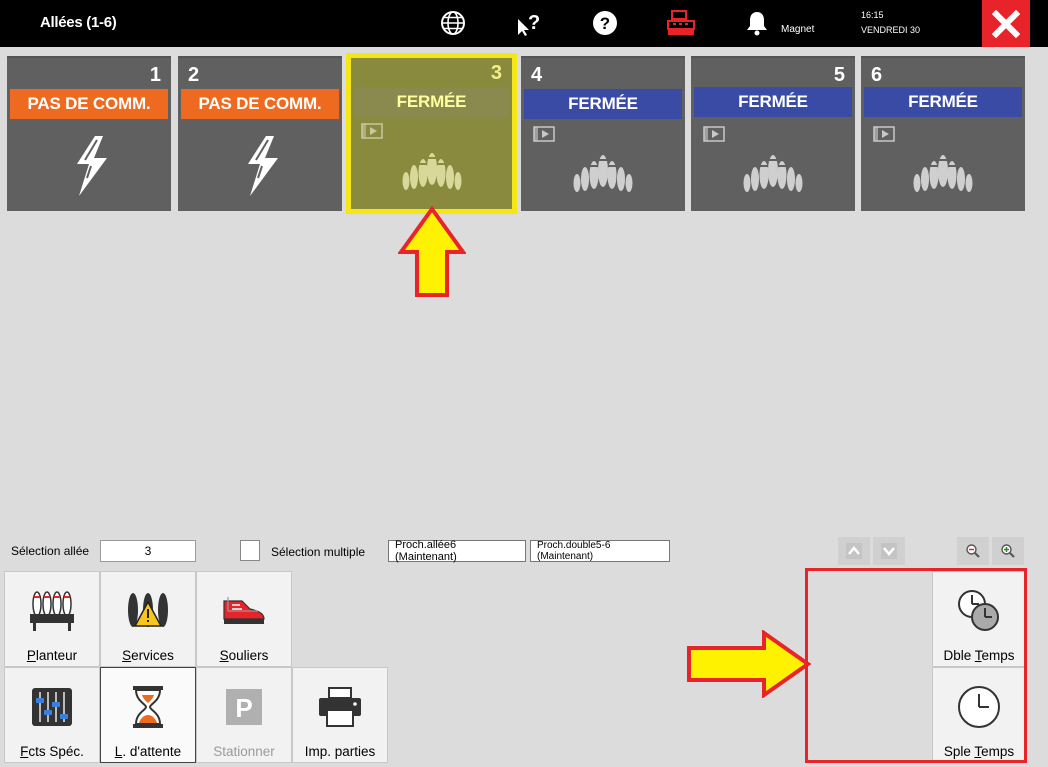 This screenshot has height=767, width=1048. I want to click on print-games-button: Imp. parties, so click(340, 715).